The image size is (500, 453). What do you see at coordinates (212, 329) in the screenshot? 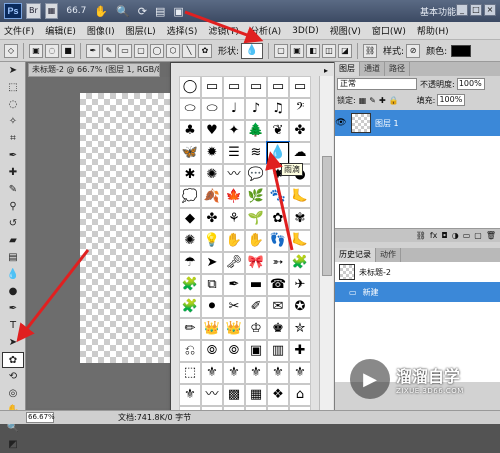
I see `shape-cell: 👑` at bounding box center [212, 329].